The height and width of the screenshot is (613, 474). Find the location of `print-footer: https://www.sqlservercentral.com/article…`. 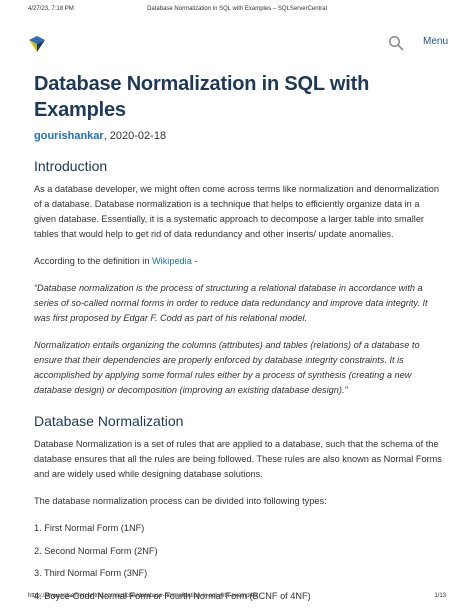

print-footer: https://www.sqlservercentral.com/article… is located at coordinates (237, 598).